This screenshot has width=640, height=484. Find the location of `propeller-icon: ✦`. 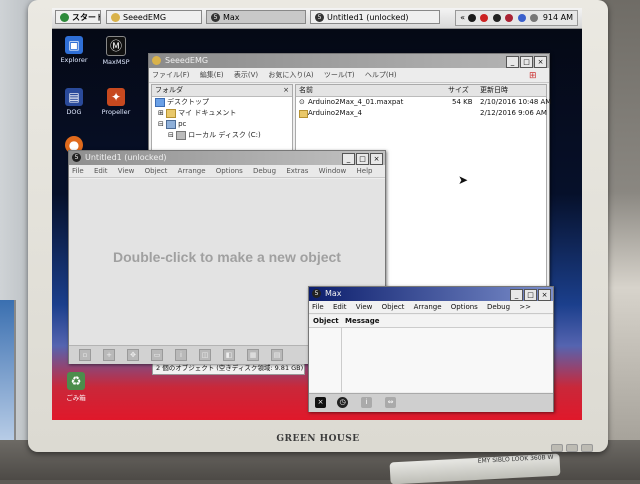

propeller-icon: ✦ is located at coordinates (116, 97).